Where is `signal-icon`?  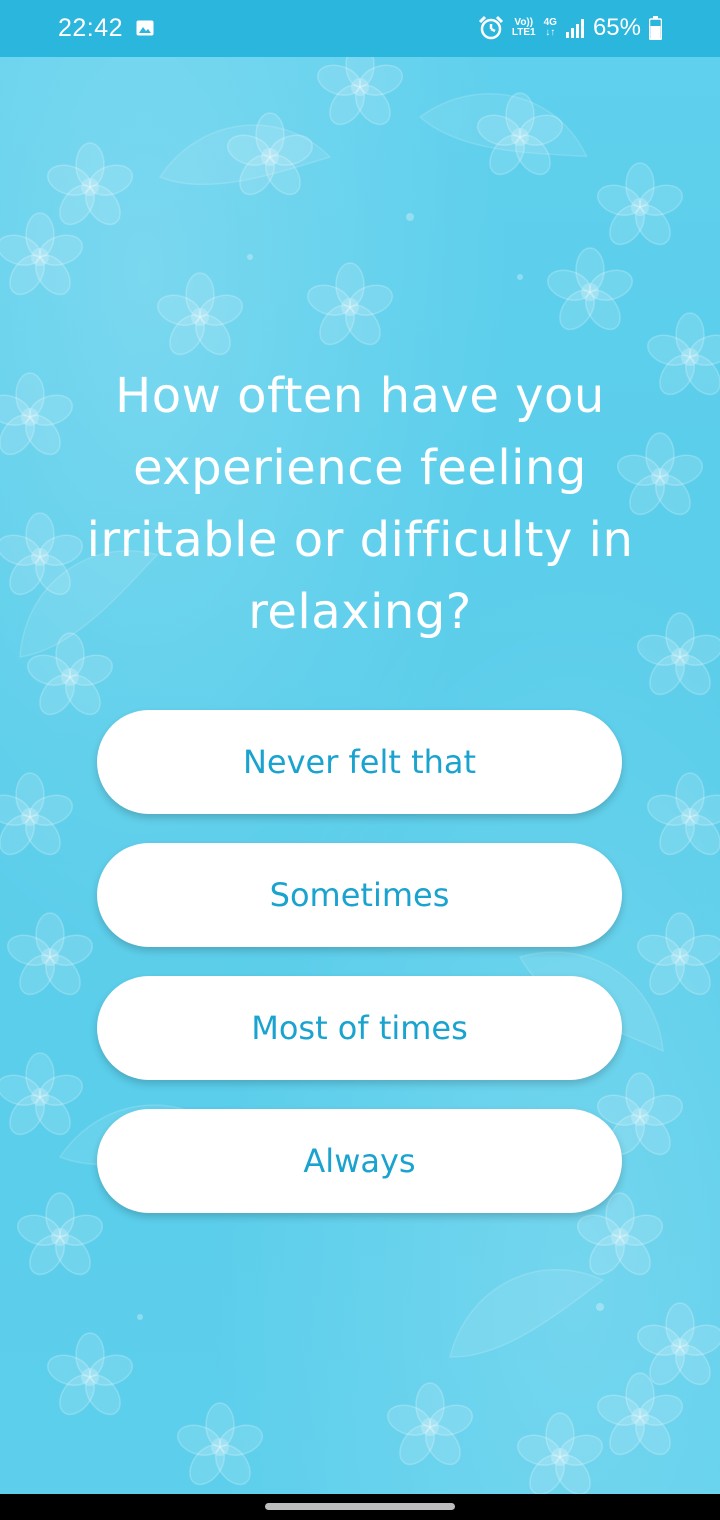
signal-icon is located at coordinates (574, 28).